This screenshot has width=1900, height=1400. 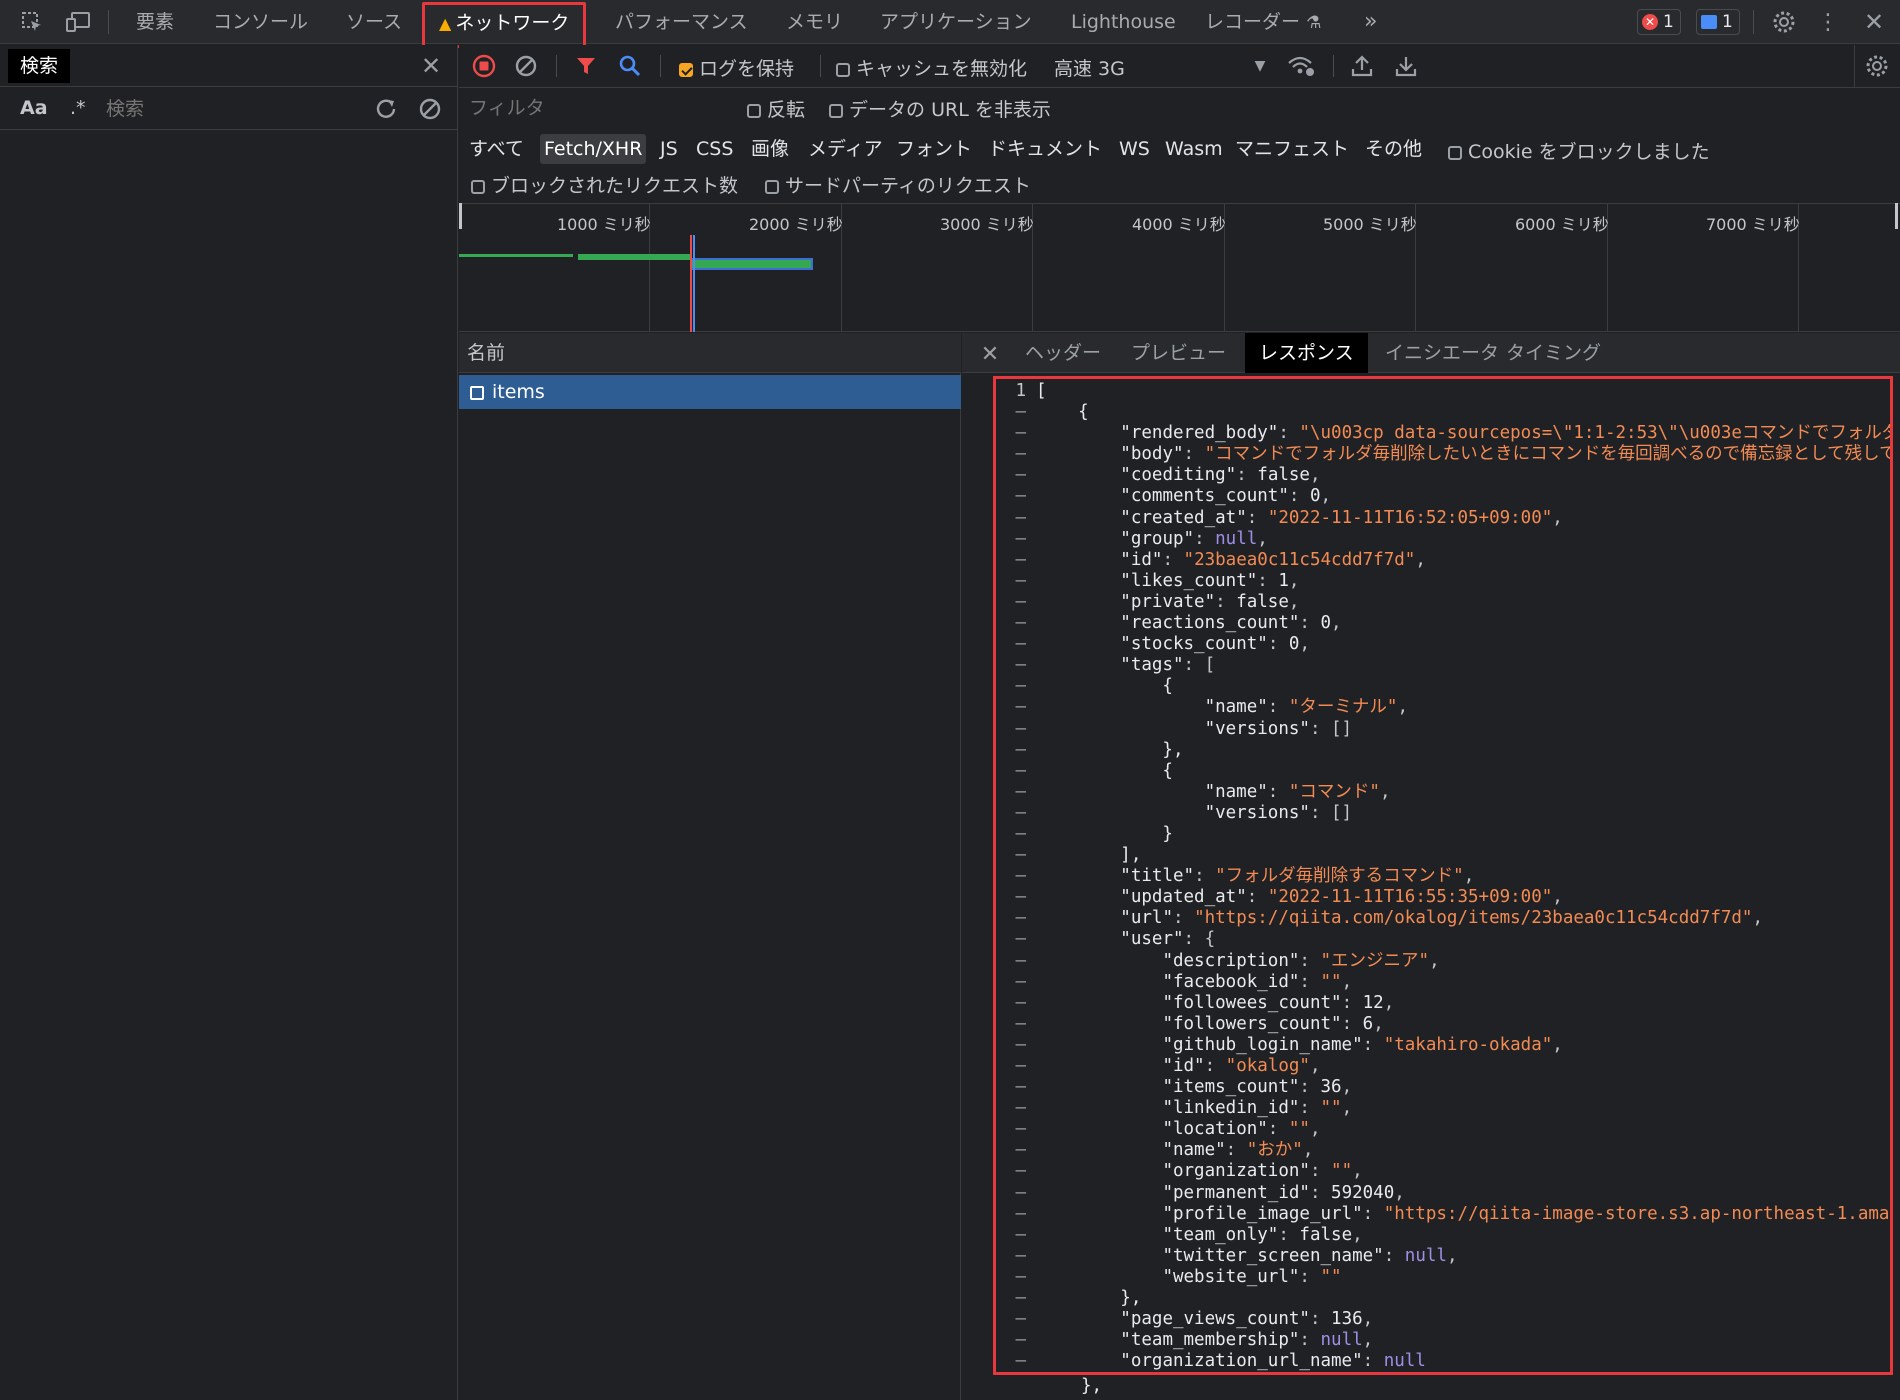 I want to click on tab-initiator: イニシエータ, so click(x=1442, y=353).